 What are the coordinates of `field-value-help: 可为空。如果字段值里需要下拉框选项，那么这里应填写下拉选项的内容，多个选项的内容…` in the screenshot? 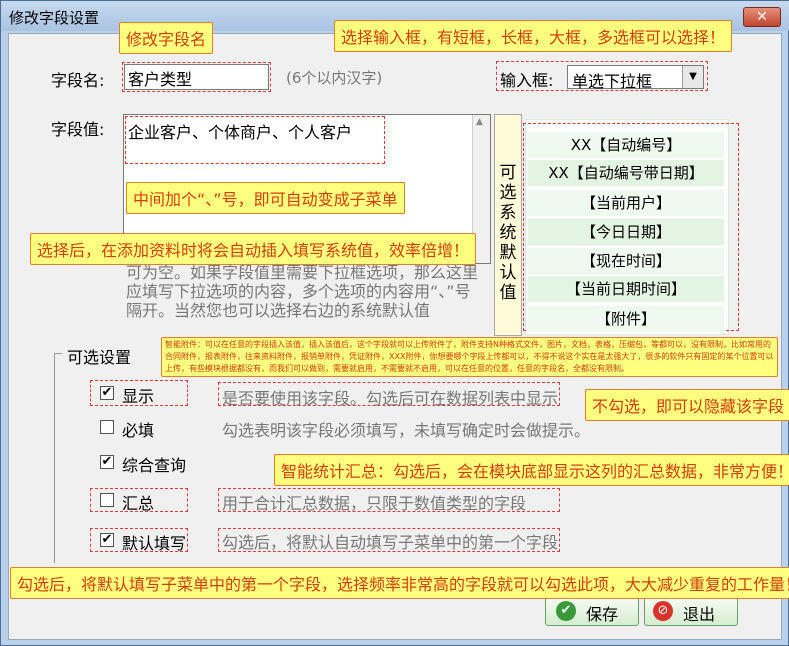 It's located at (302, 291).